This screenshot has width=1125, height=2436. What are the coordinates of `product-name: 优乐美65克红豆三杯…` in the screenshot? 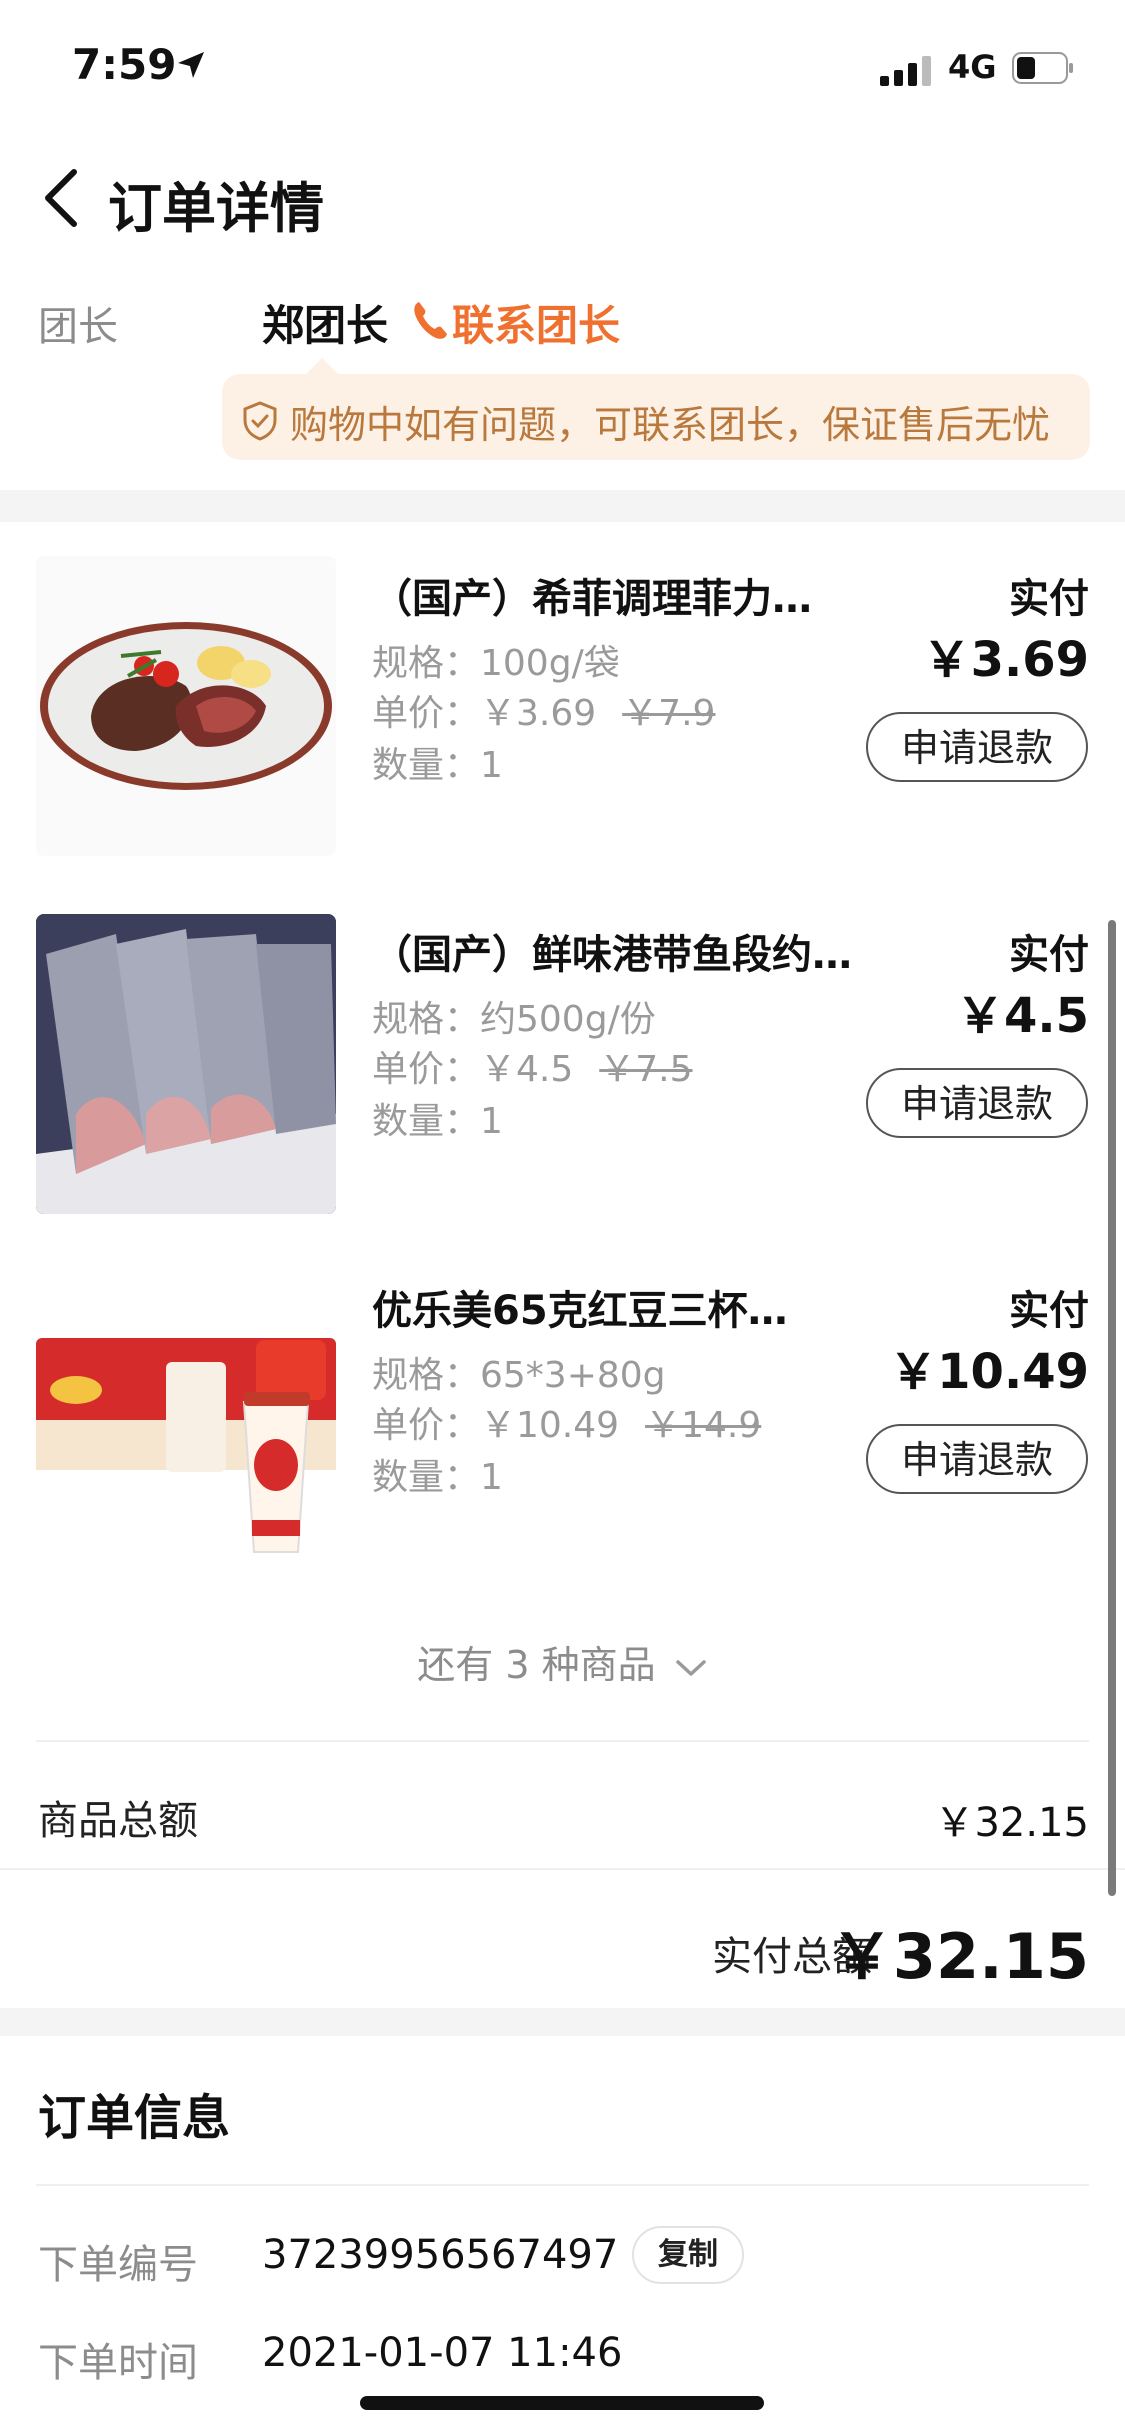 It's located at (580, 1307).